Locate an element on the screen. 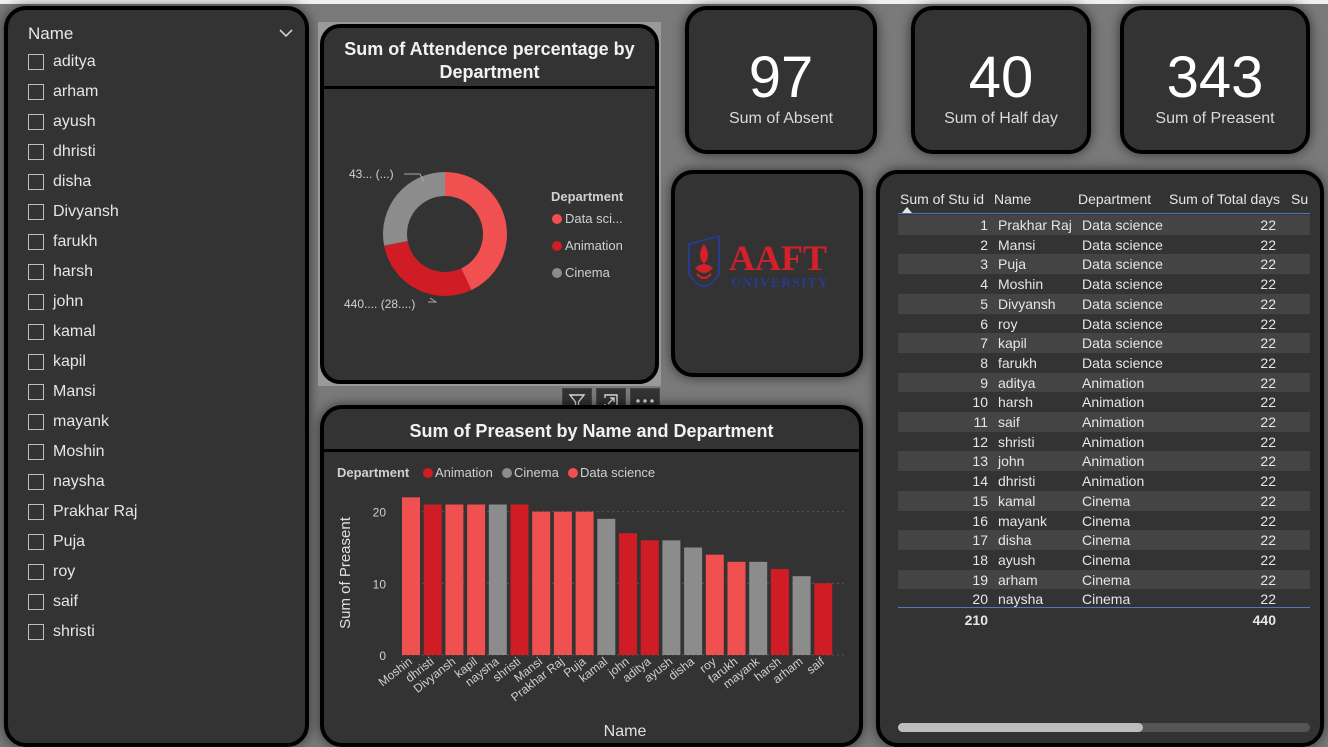 The height and width of the screenshot is (747, 1328). slicer-item: Divyansh is located at coordinates (73, 212).